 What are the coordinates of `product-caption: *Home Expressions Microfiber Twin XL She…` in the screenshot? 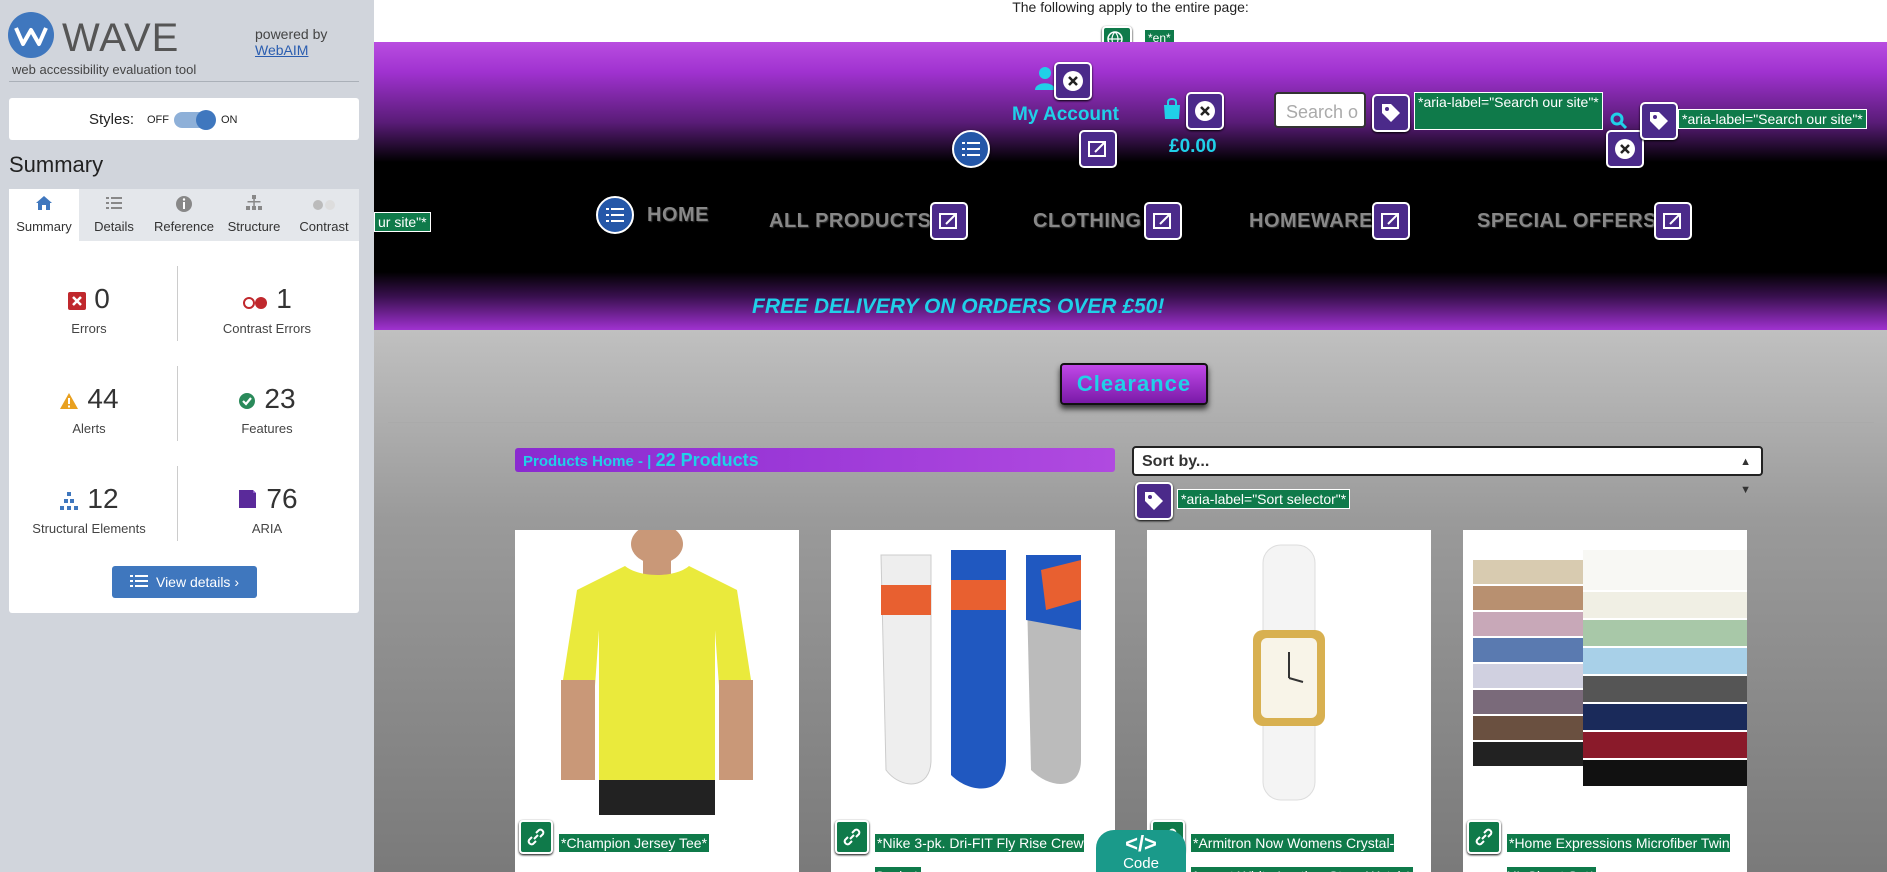 It's located at (1624, 849).